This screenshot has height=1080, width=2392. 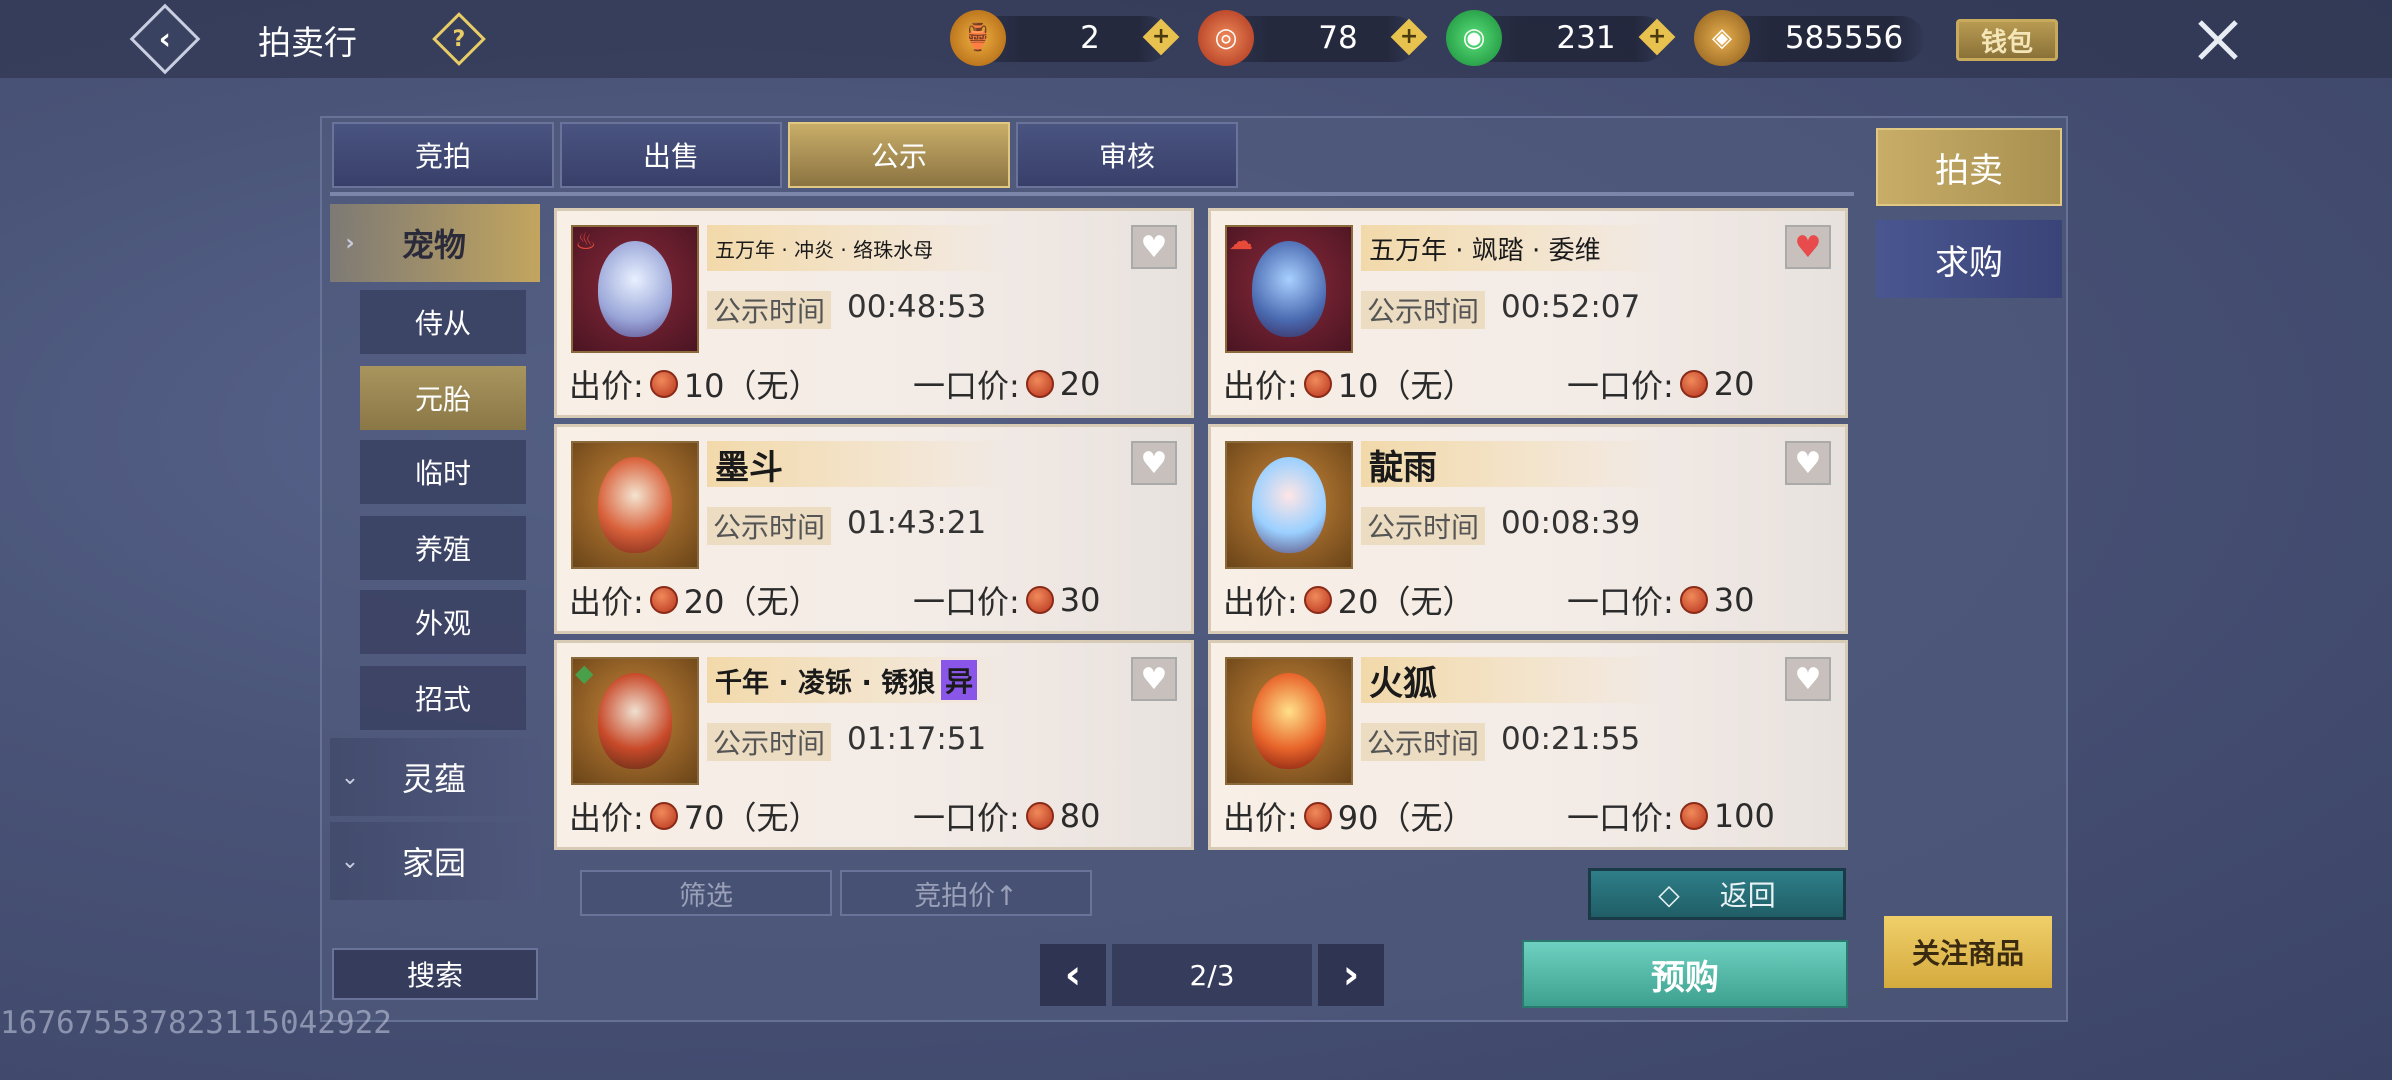 I want to click on item-name: 五万年 · 冲炎 · 络珠水母, so click(x=824, y=249).